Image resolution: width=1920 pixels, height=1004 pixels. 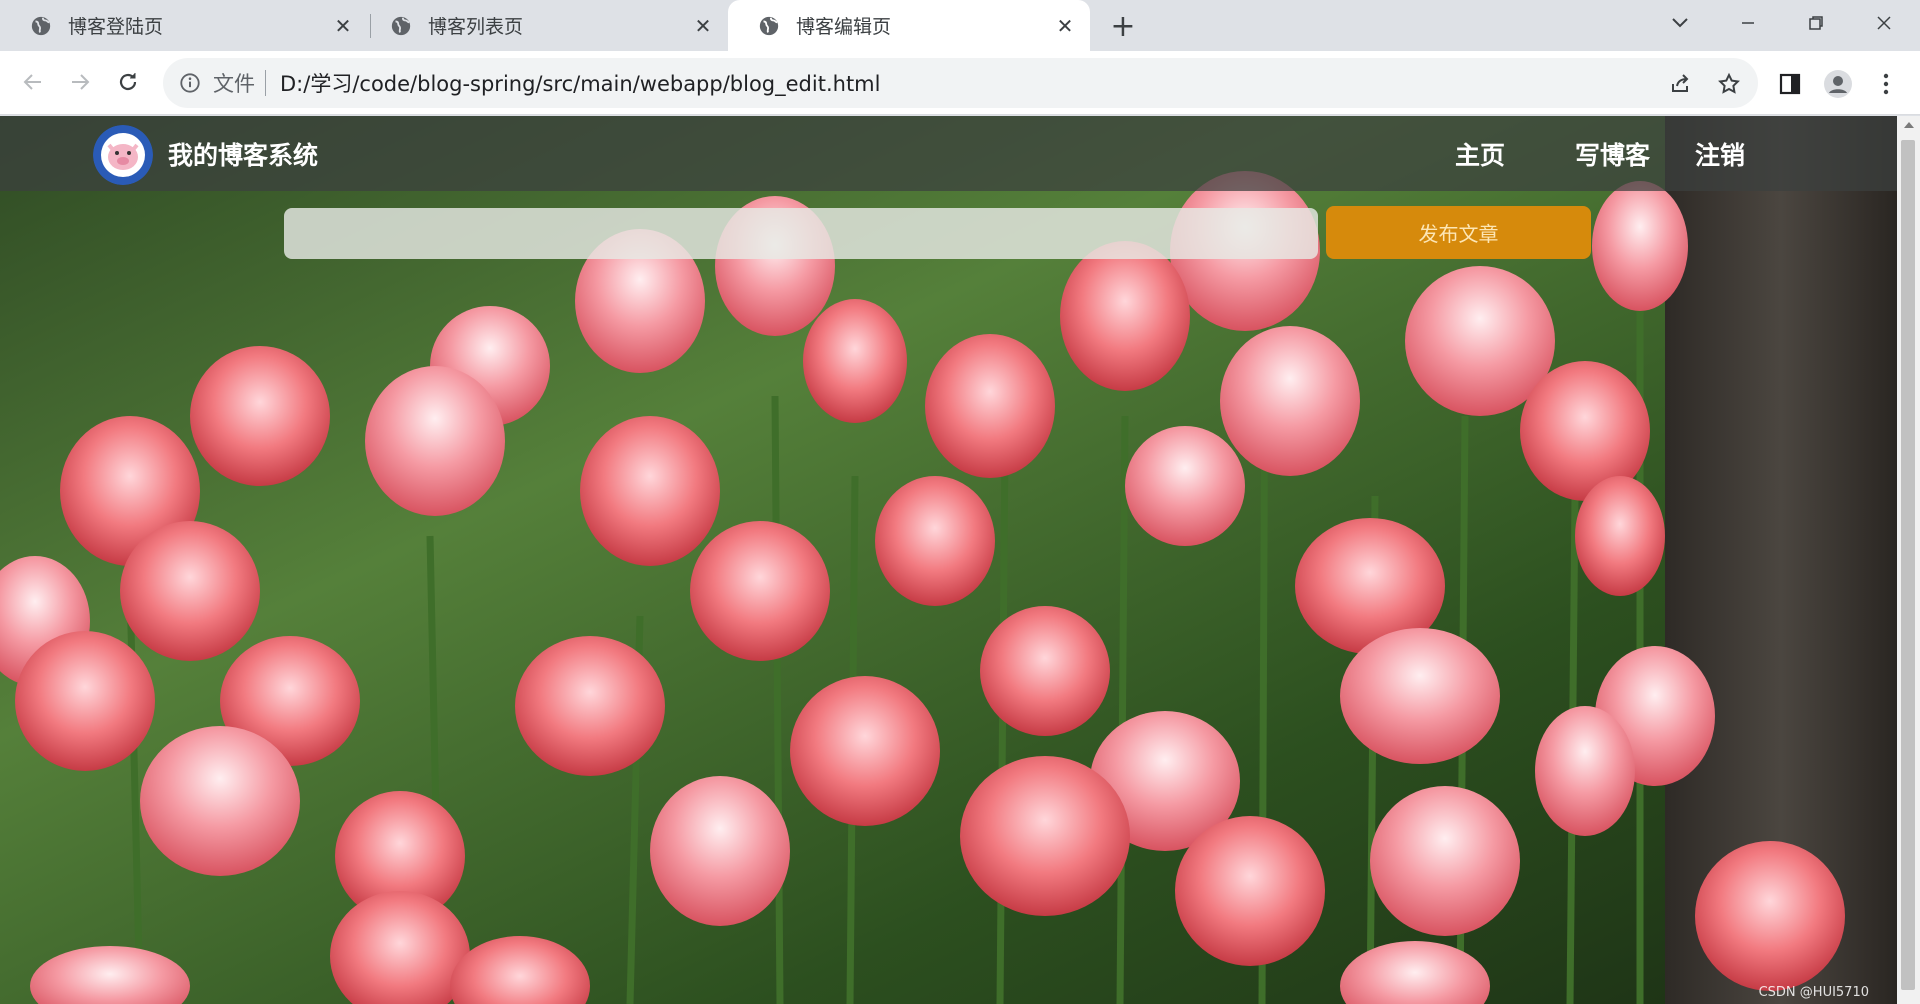 What do you see at coordinates (1908, 128) in the screenshot?
I see `scroll-up-arrow-icon` at bounding box center [1908, 128].